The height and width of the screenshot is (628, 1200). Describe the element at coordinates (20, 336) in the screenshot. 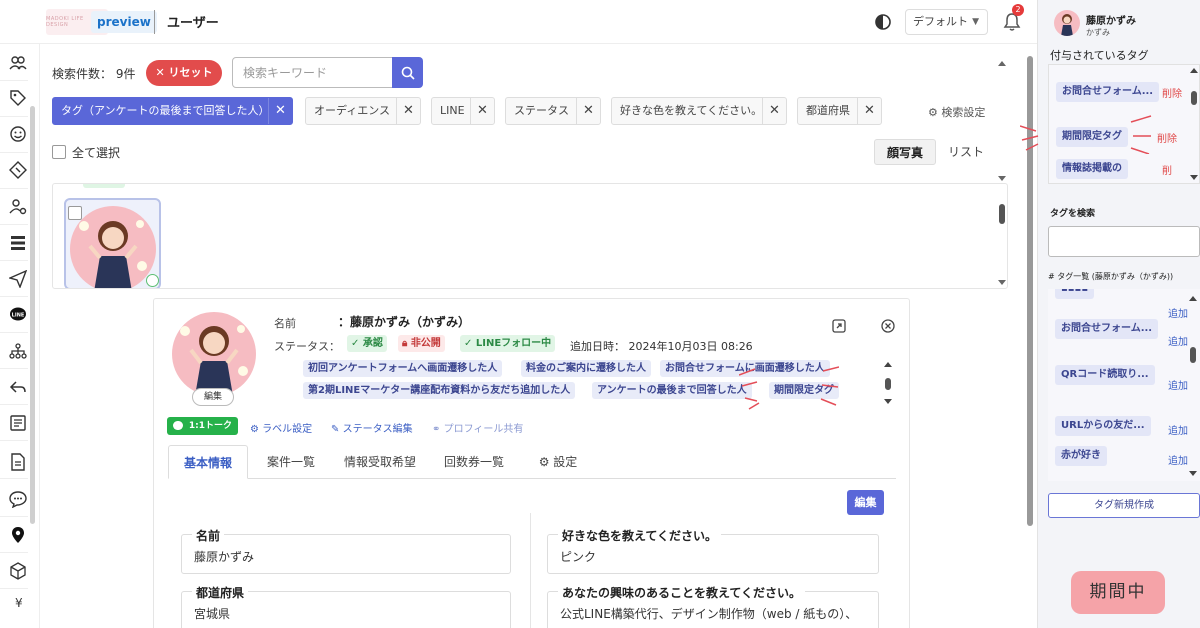

I see `sidebar-rail: LINE ¥` at that location.